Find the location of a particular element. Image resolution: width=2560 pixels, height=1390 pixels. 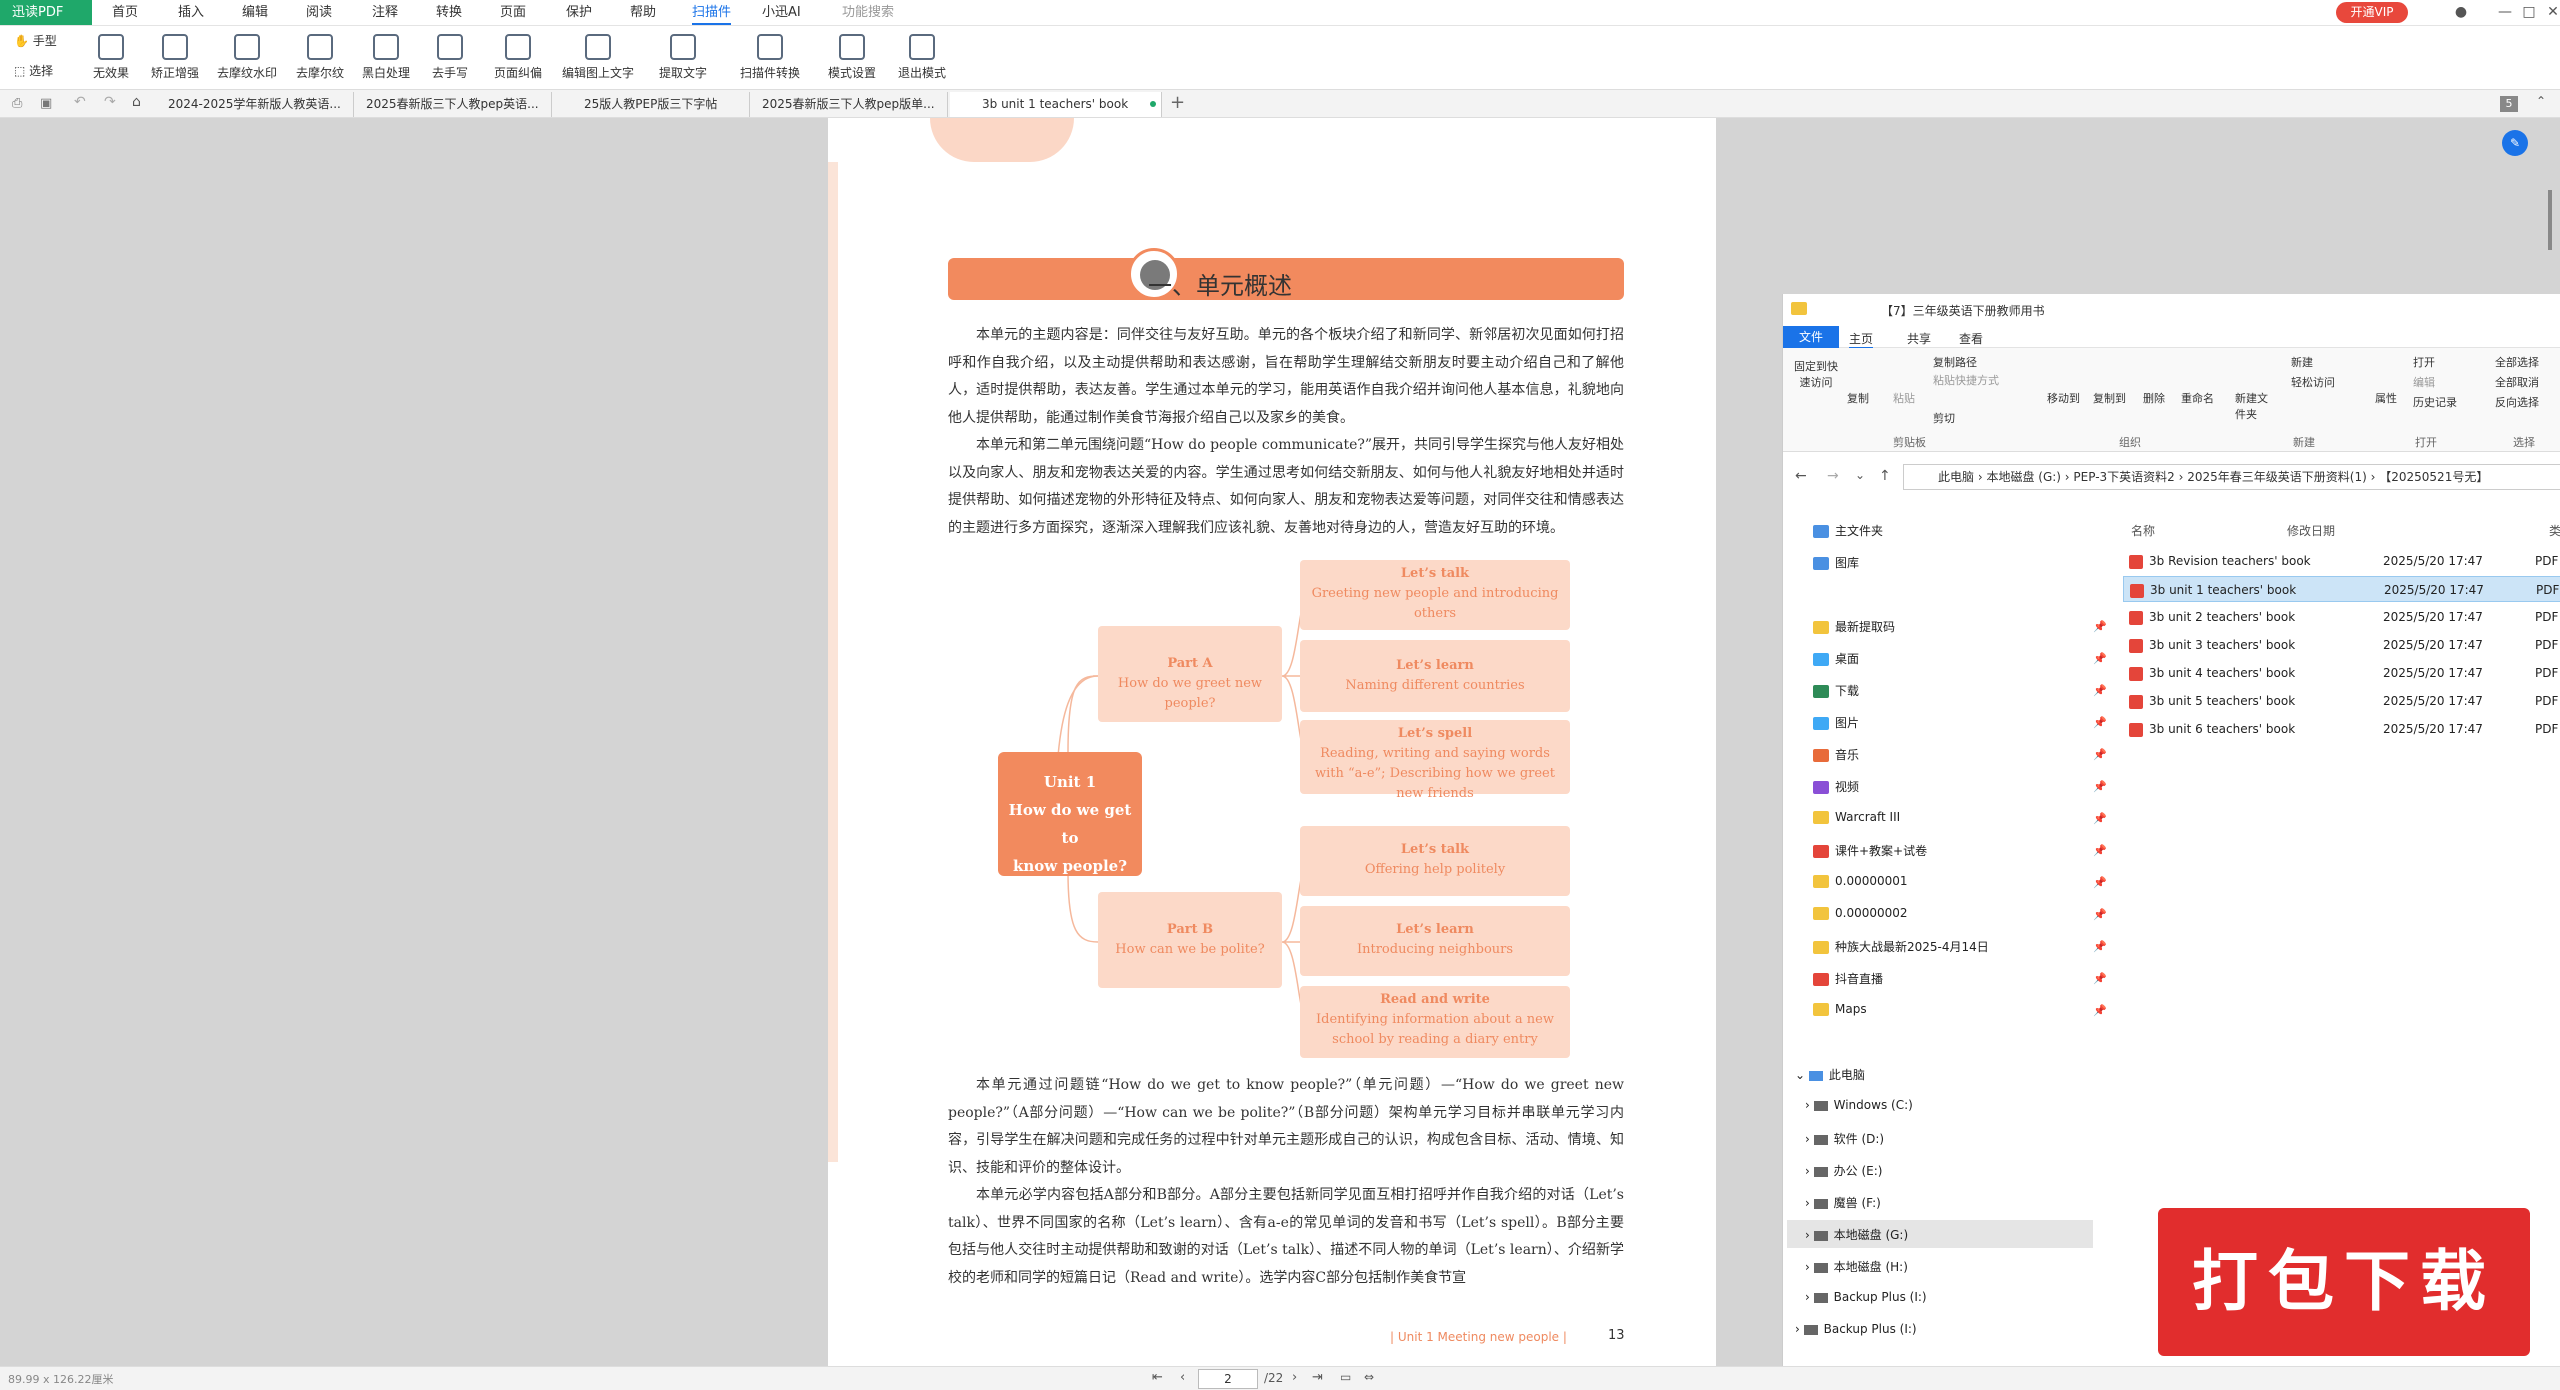

menu-scan: 扫描件 is located at coordinates (712, 12).